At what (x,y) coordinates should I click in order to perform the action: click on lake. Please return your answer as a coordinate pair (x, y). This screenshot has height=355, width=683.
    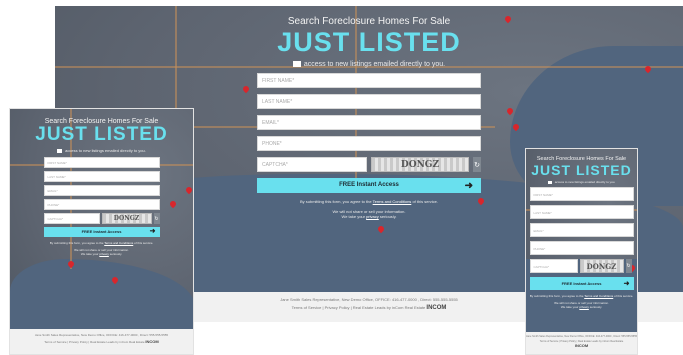
    Looking at the image, I should click on (101, 299).